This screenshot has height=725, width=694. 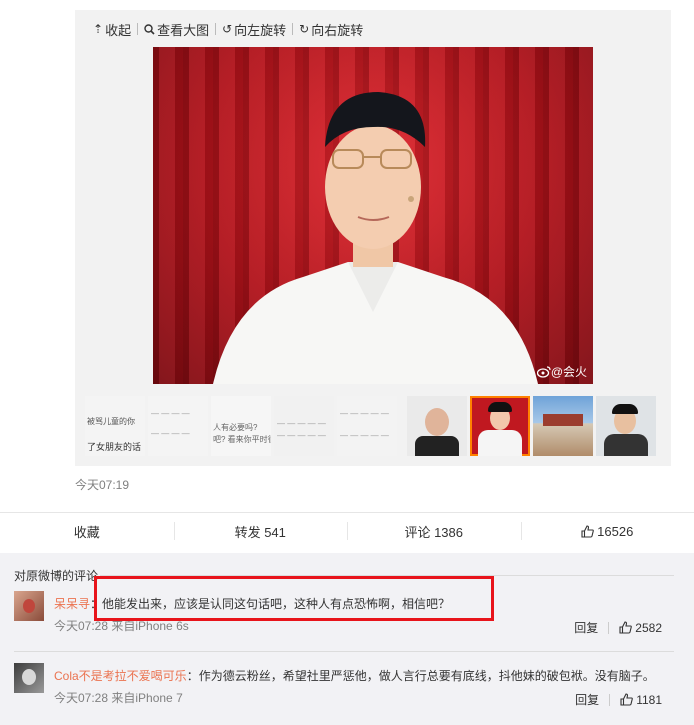 What do you see at coordinates (618, 627) in the screenshot?
I see `comment-actions: 回复 2582` at bounding box center [618, 627].